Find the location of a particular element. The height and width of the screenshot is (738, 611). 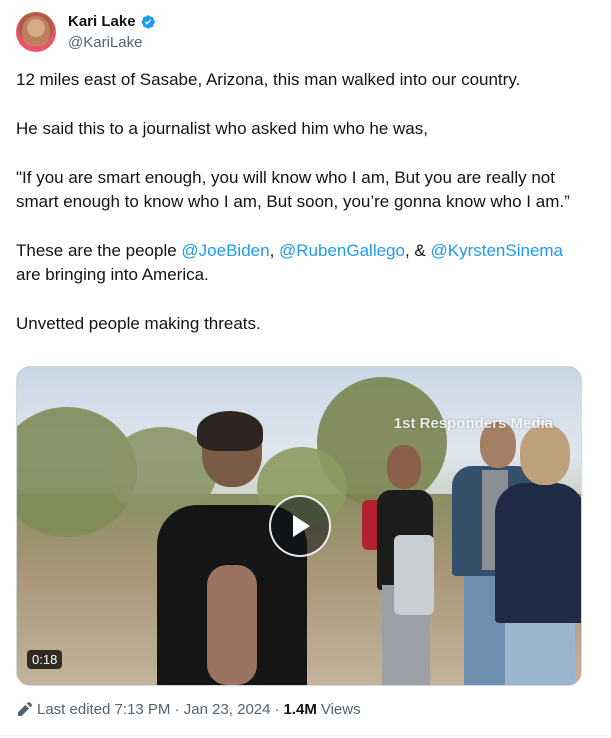

text-fragment: , & is located at coordinates (417, 250).